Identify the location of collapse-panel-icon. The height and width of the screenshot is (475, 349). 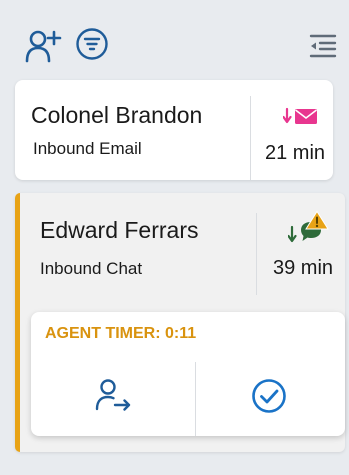
(323, 46).